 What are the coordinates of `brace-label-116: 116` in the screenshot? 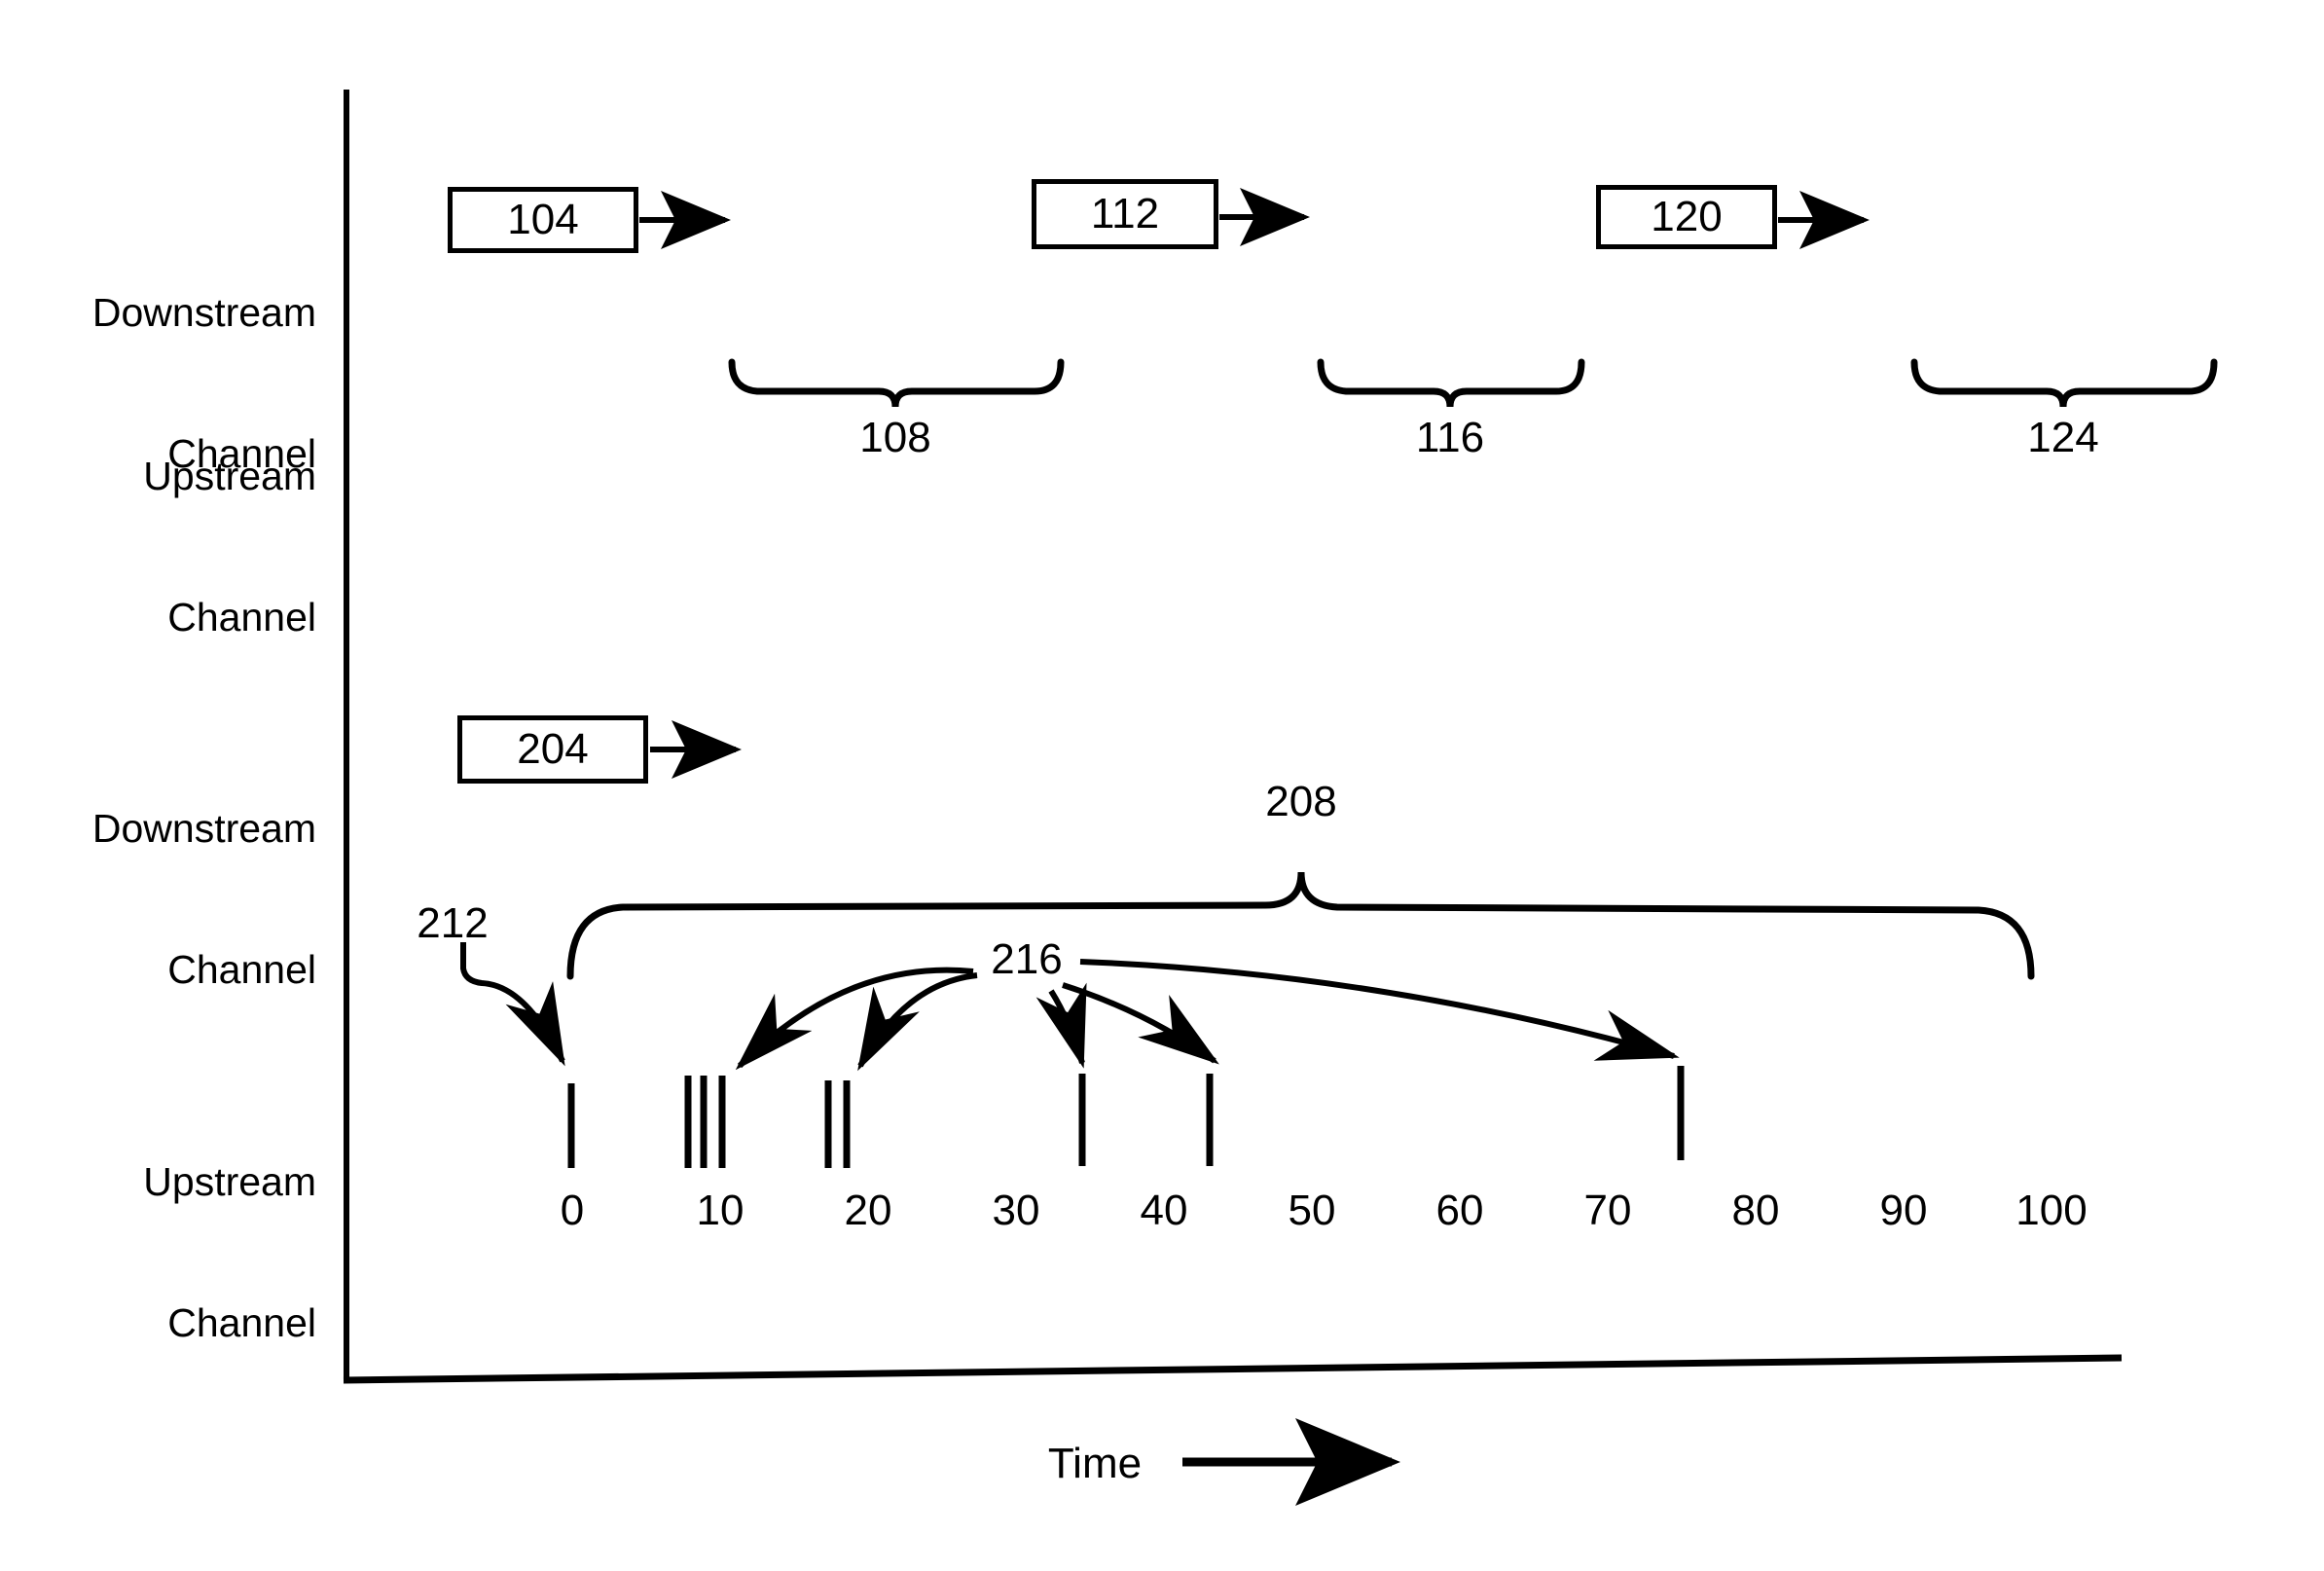 It's located at (1450, 437).